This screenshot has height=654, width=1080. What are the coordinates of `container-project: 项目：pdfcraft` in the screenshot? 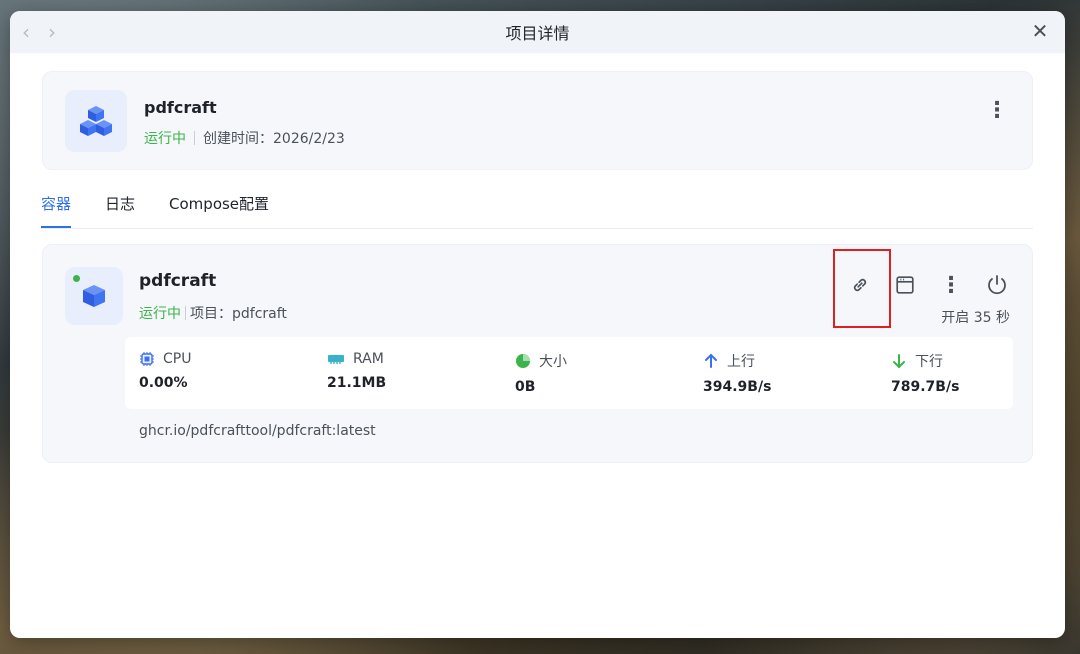 It's located at (238, 314).